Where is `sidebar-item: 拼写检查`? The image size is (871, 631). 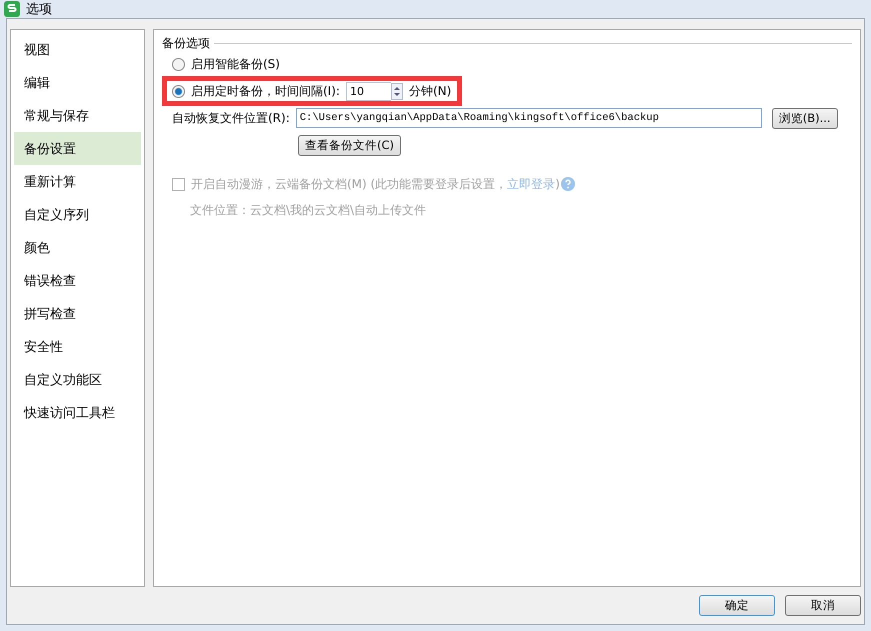
sidebar-item: 拼写检查 is located at coordinates (77, 313).